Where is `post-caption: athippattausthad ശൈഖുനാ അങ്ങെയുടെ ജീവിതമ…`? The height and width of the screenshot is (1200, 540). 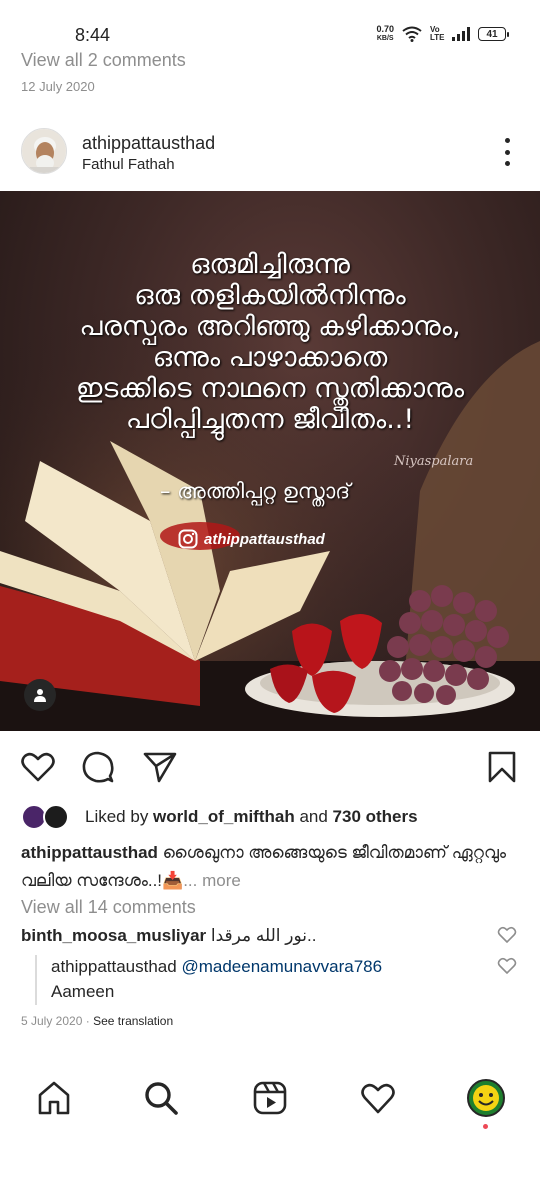
post-caption: athippattausthad ശൈഖുനാ അങ്ങെയുടെ ജീവിതമ… is located at coordinates (271, 867).